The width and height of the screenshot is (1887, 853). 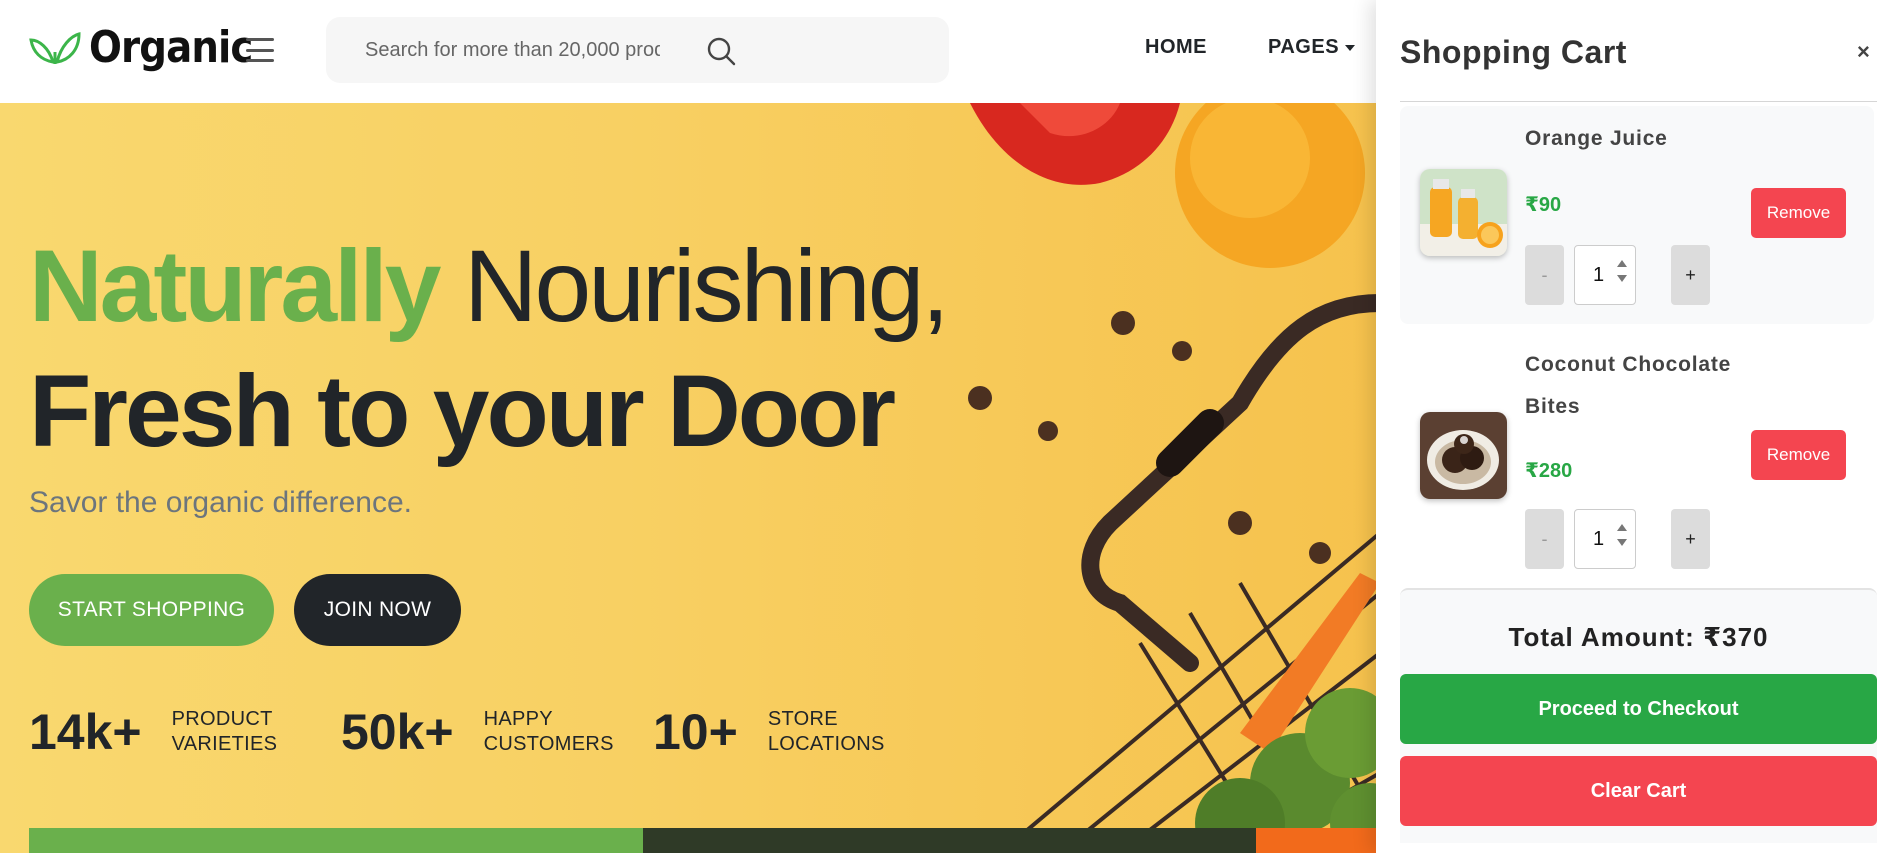 I want to click on search-icon, so click(x=721, y=51).